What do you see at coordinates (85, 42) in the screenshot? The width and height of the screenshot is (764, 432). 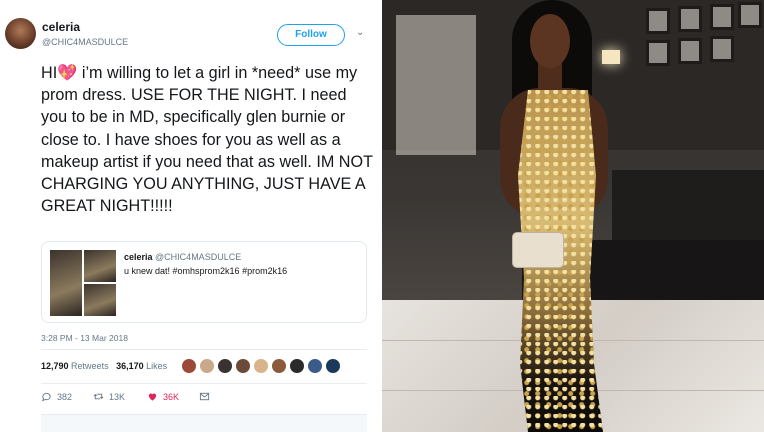 I see `author-handle: @CHIC4MASDULCE` at bounding box center [85, 42].